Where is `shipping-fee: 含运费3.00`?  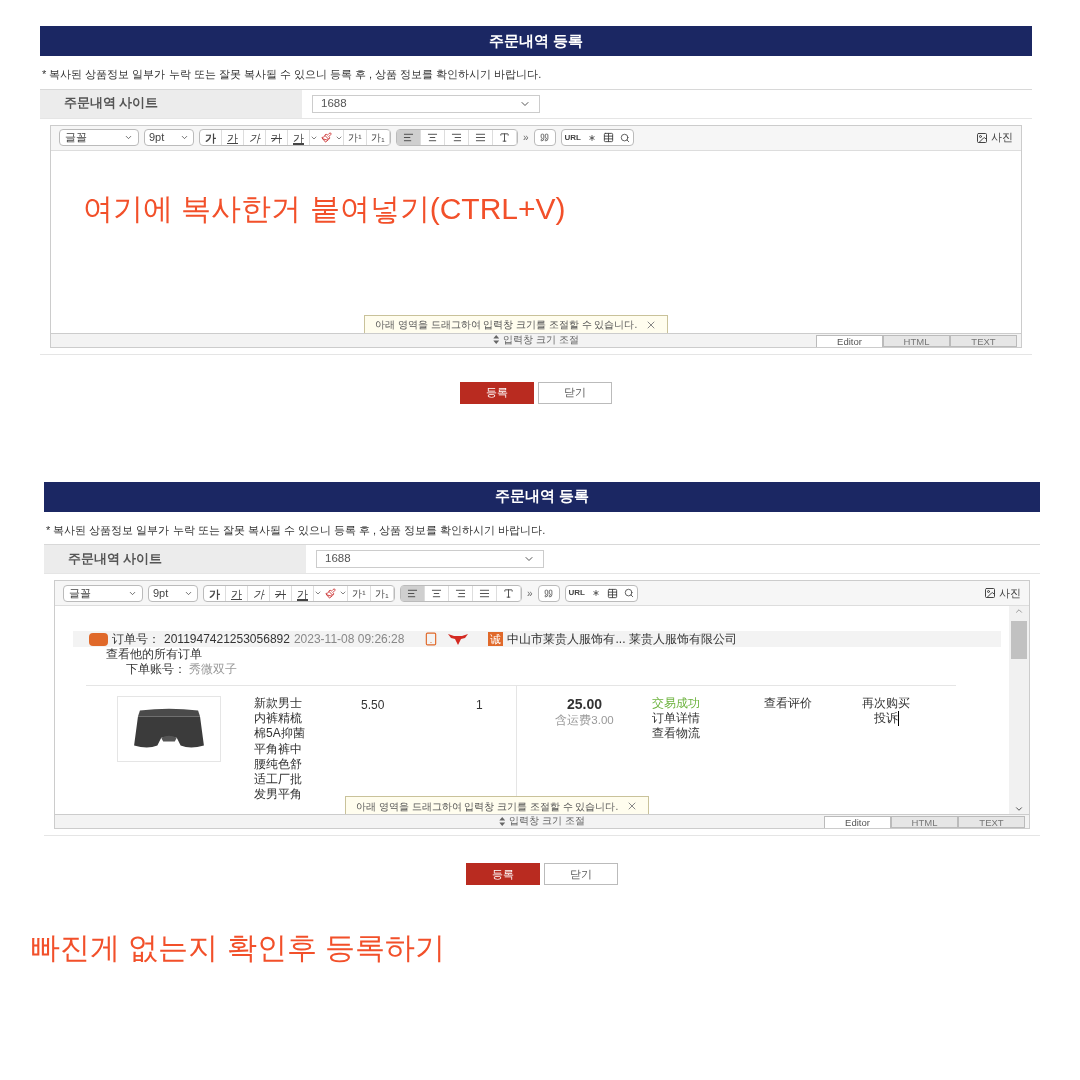
shipping-fee: 含运费3.00 is located at coordinates (584, 720).